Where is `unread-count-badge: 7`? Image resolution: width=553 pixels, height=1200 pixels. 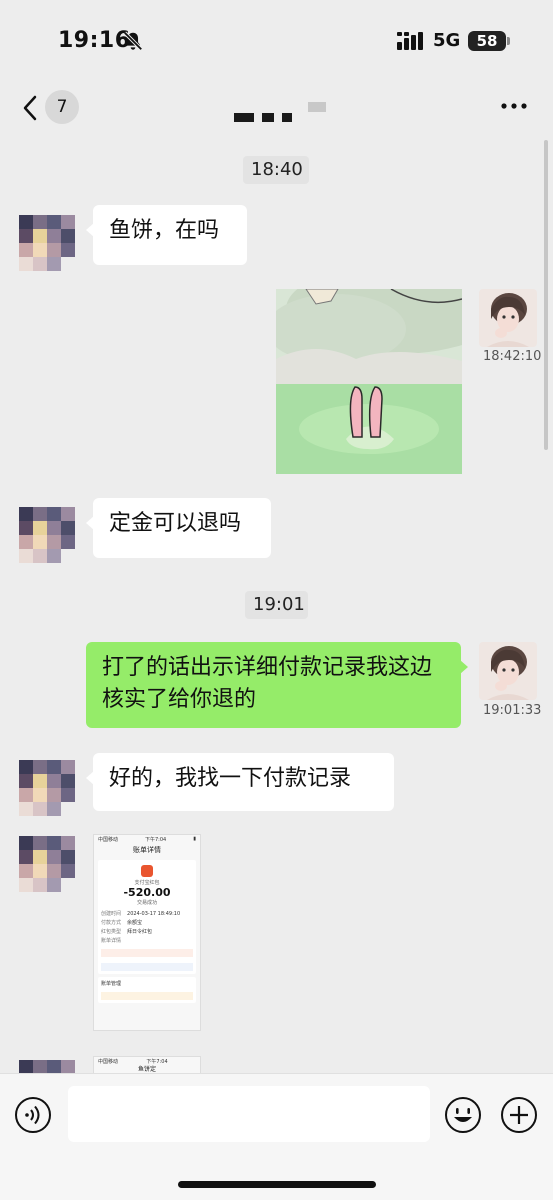
unread-count-badge: 7 is located at coordinates (62, 107).